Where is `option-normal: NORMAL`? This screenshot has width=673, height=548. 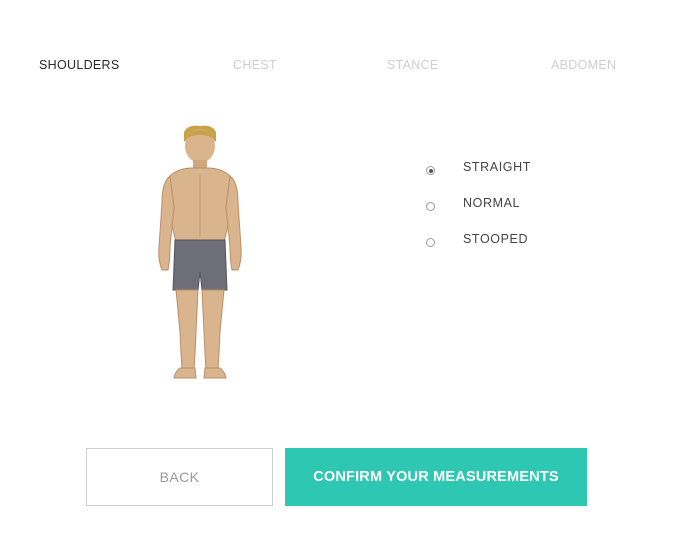
option-normal: NORMAL is located at coordinates (477, 214).